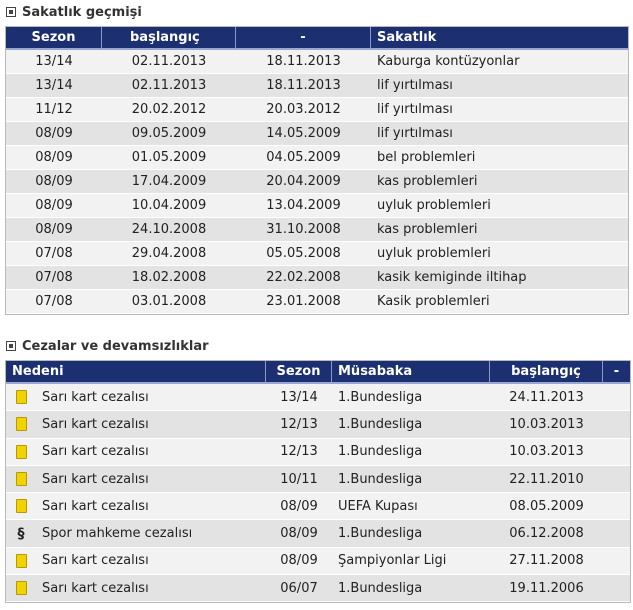 This screenshot has width=633, height=610. What do you see at coordinates (169, 134) in the screenshot?
I see `start-date-cell: 09.05.2009` at bounding box center [169, 134].